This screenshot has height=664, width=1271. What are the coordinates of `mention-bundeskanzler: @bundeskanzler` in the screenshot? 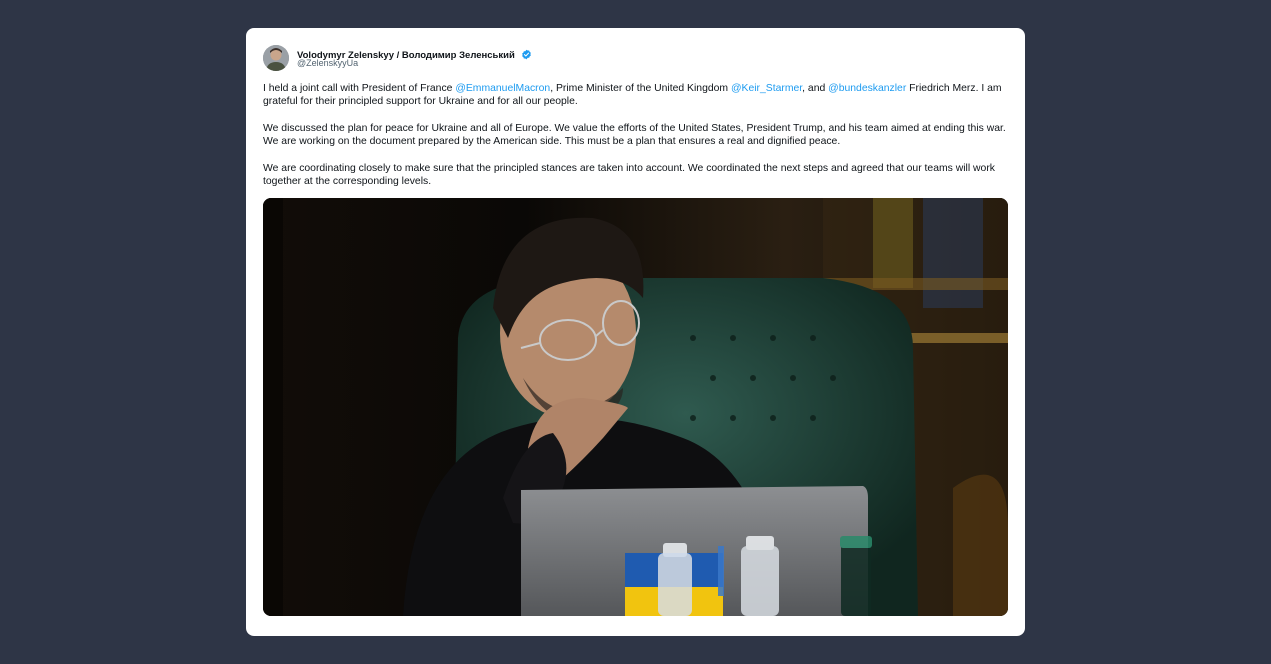 It's located at (867, 88).